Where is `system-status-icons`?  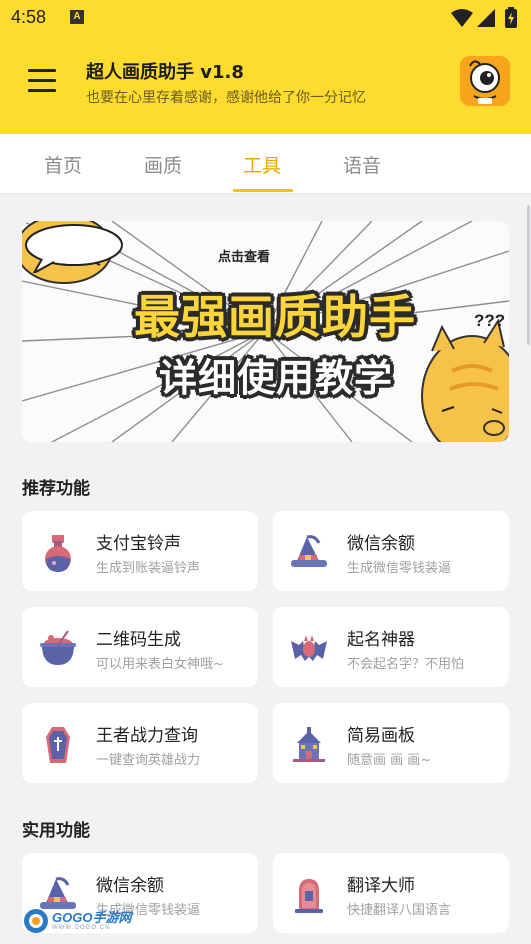
system-status-icons is located at coordinates (484, 17).